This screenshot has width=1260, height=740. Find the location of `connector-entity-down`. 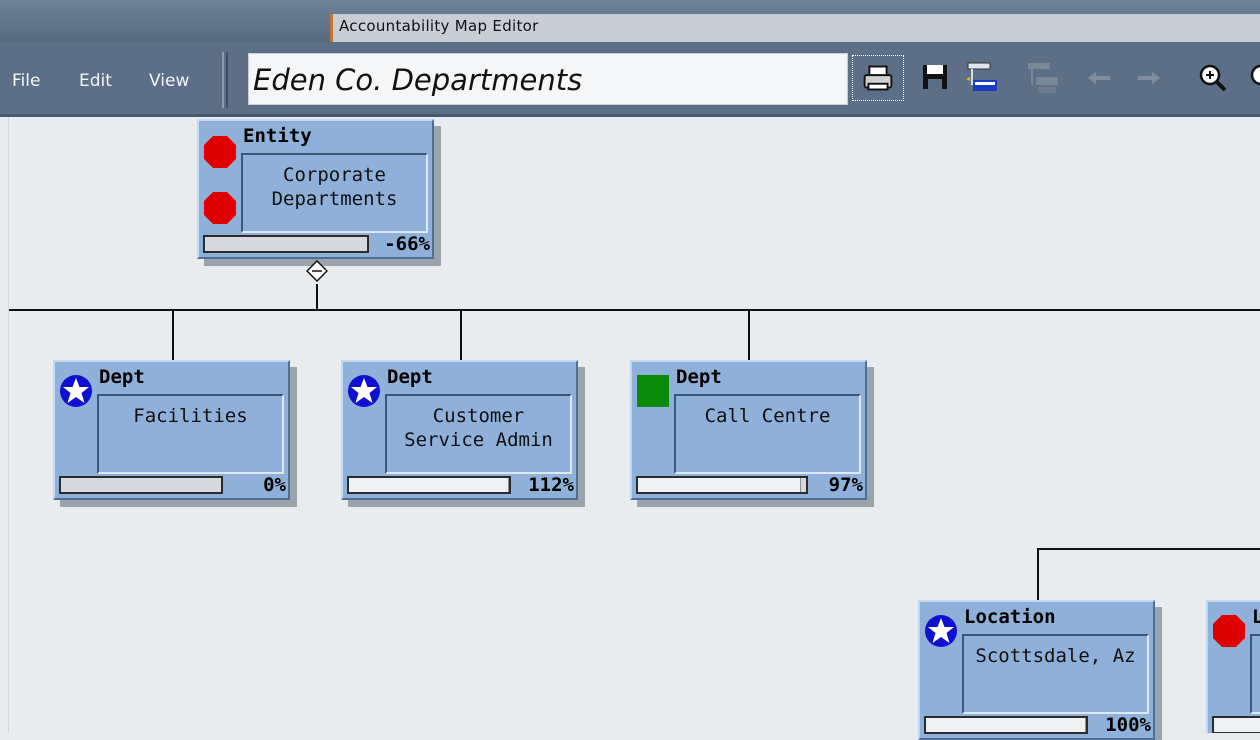

connector-entity-down is located at coordinates (317, 297).